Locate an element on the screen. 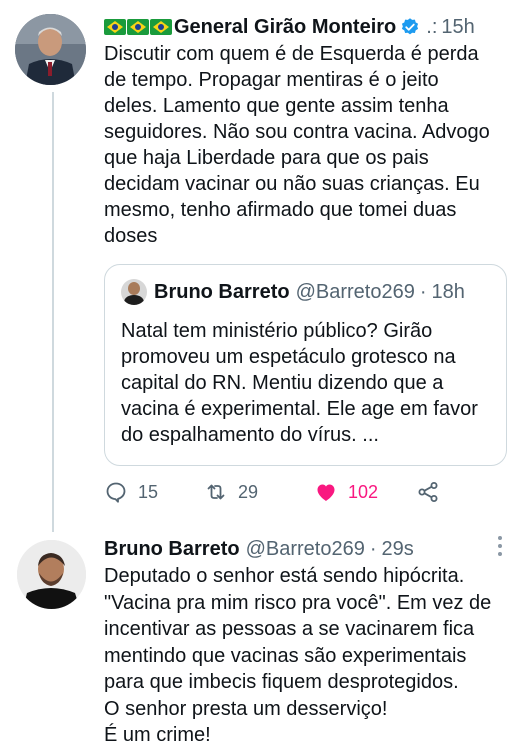 The width and height of the screenshot is (516, 750). tweet-header: General Girão Monteiro .: 15h is located at coordinates (305, 27).